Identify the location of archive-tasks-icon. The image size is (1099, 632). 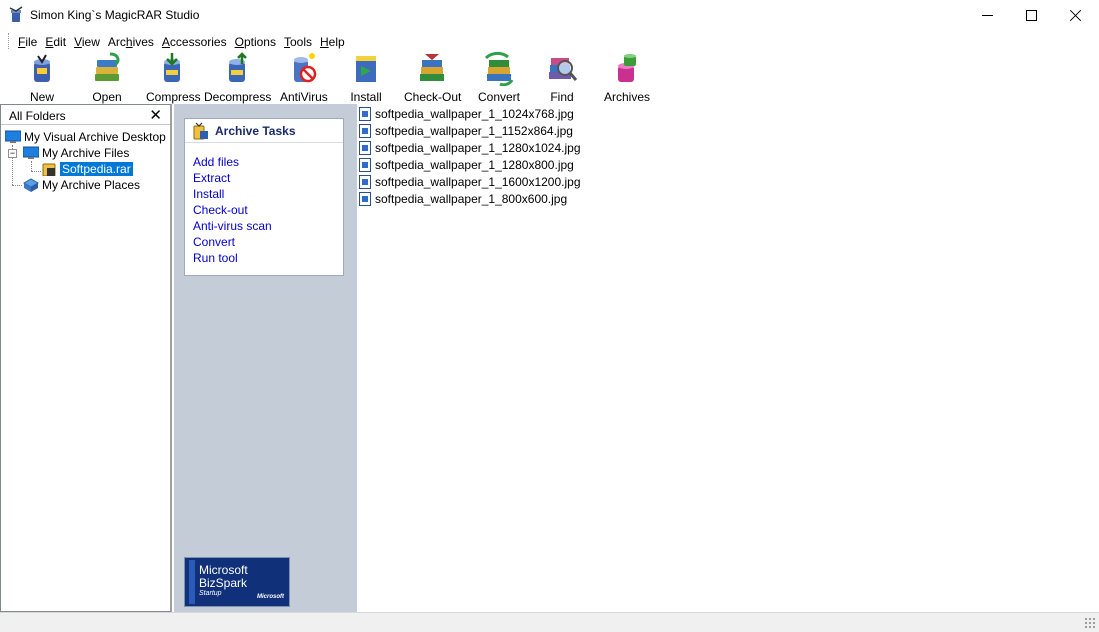
(200, 131).